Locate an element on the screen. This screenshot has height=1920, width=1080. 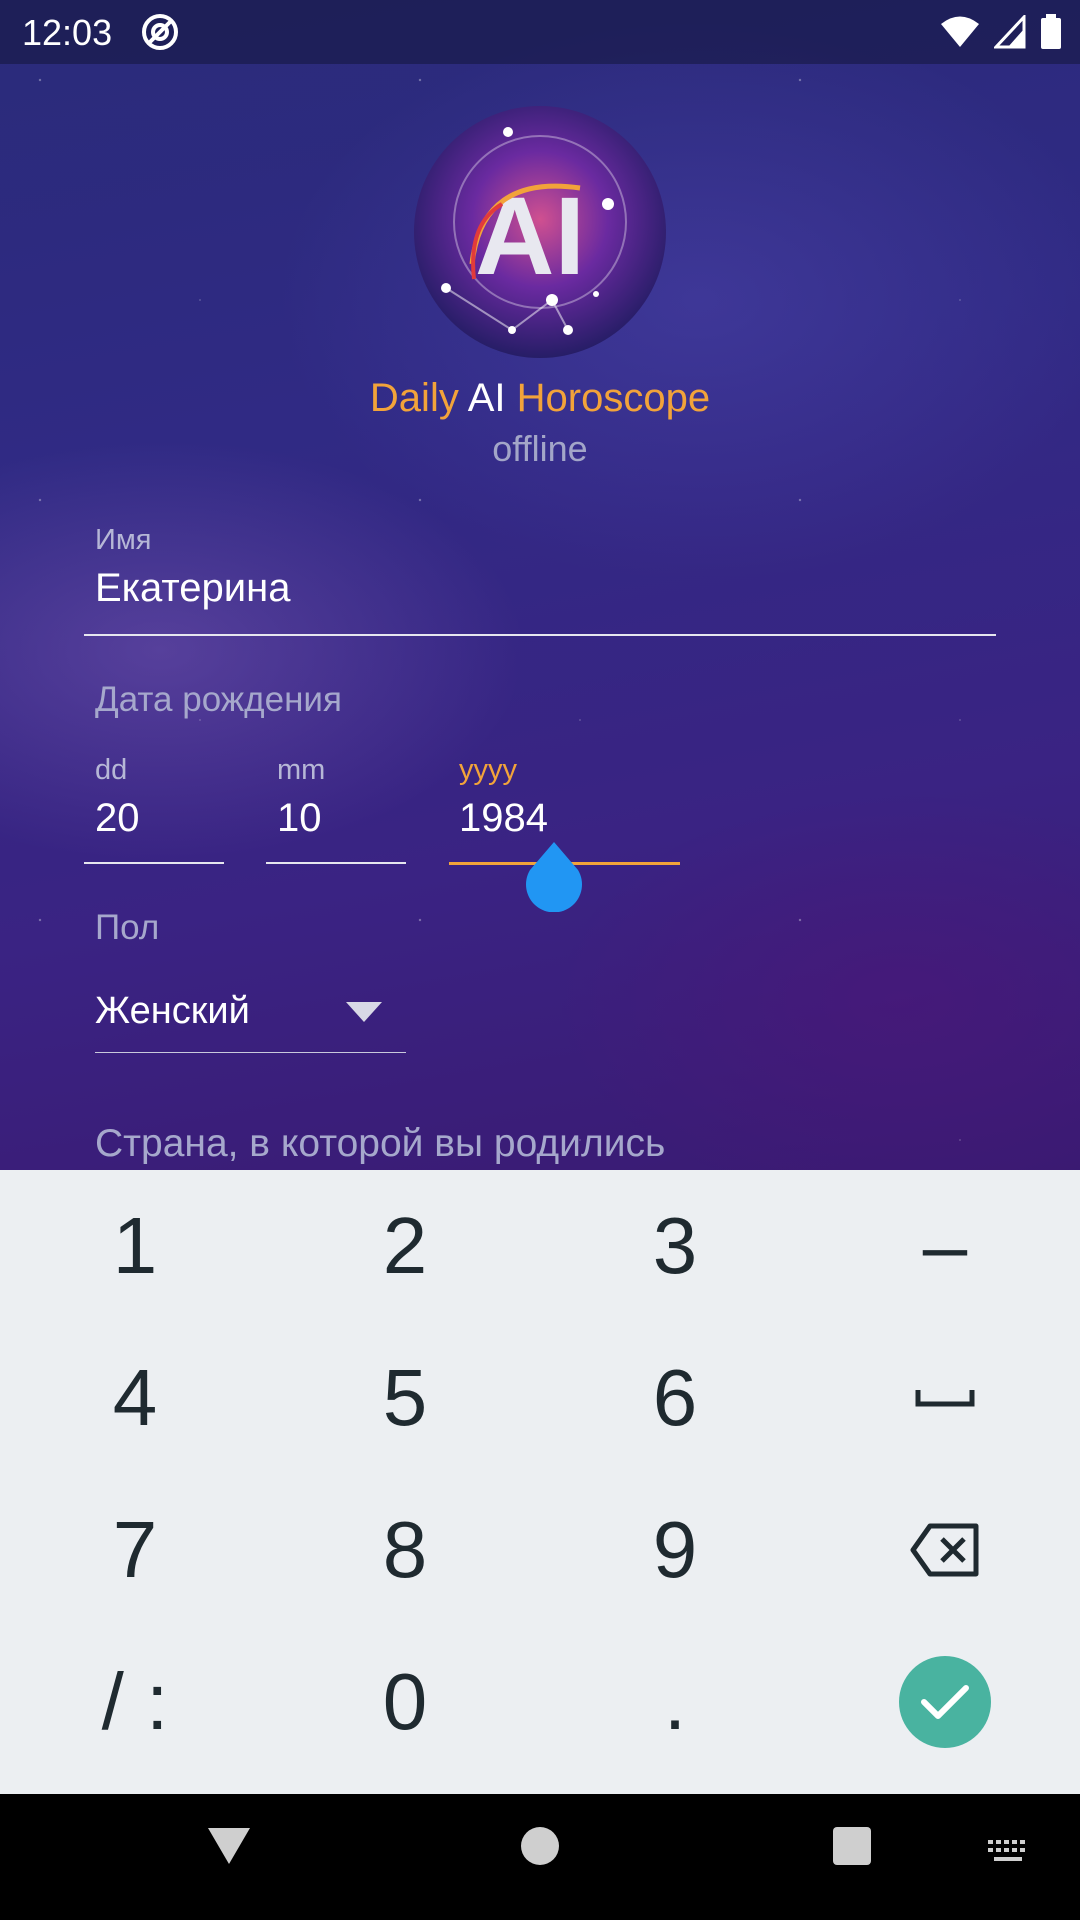
backspace-icon is located at coordinates (944, 1550).